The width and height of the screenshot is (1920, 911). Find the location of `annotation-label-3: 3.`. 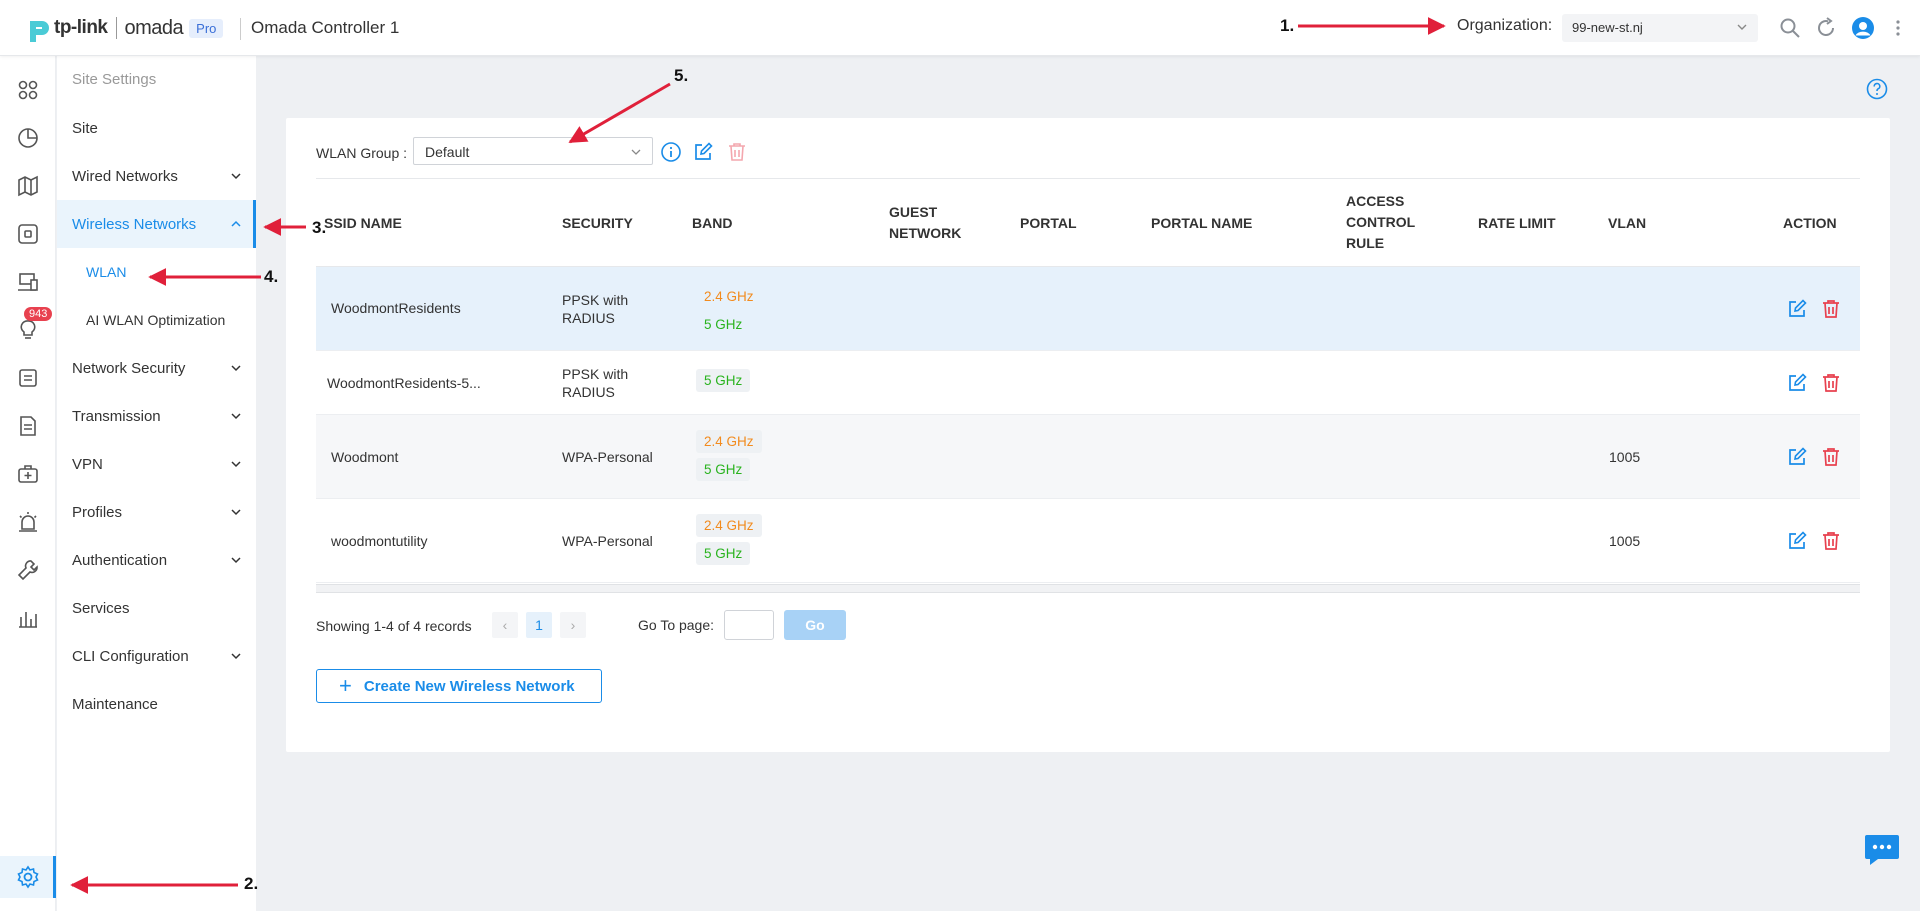

annotation-label-3: 3. is located at coordinates (319, 227).